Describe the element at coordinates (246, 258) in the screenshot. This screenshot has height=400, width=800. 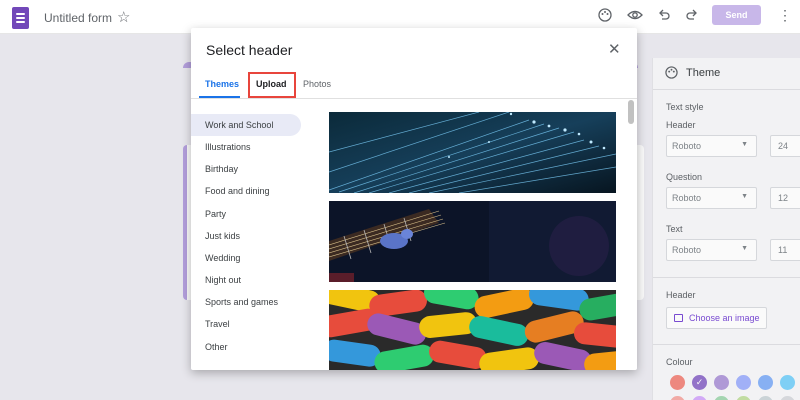
I see `category-wedding: Wedding` at that location.